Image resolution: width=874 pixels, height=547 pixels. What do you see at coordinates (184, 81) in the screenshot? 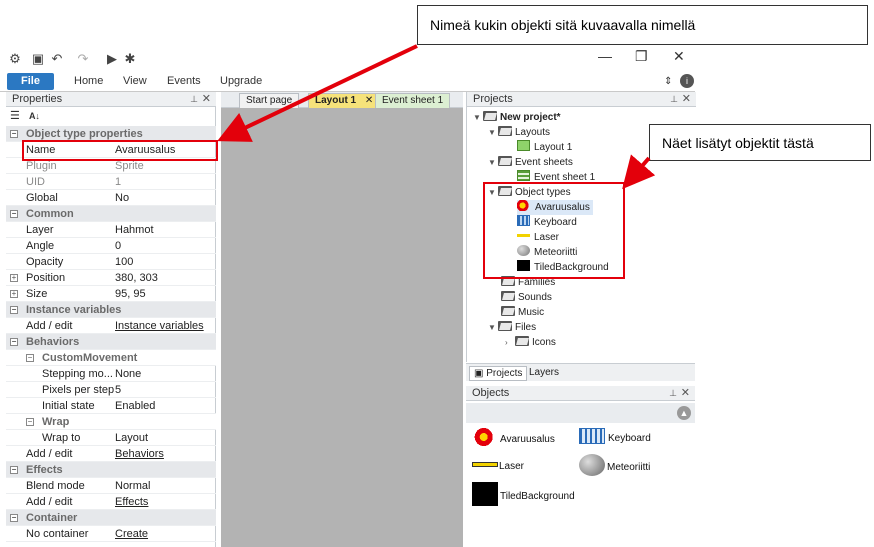
I see `tab-events: Events` at bounding box center [184, 81].